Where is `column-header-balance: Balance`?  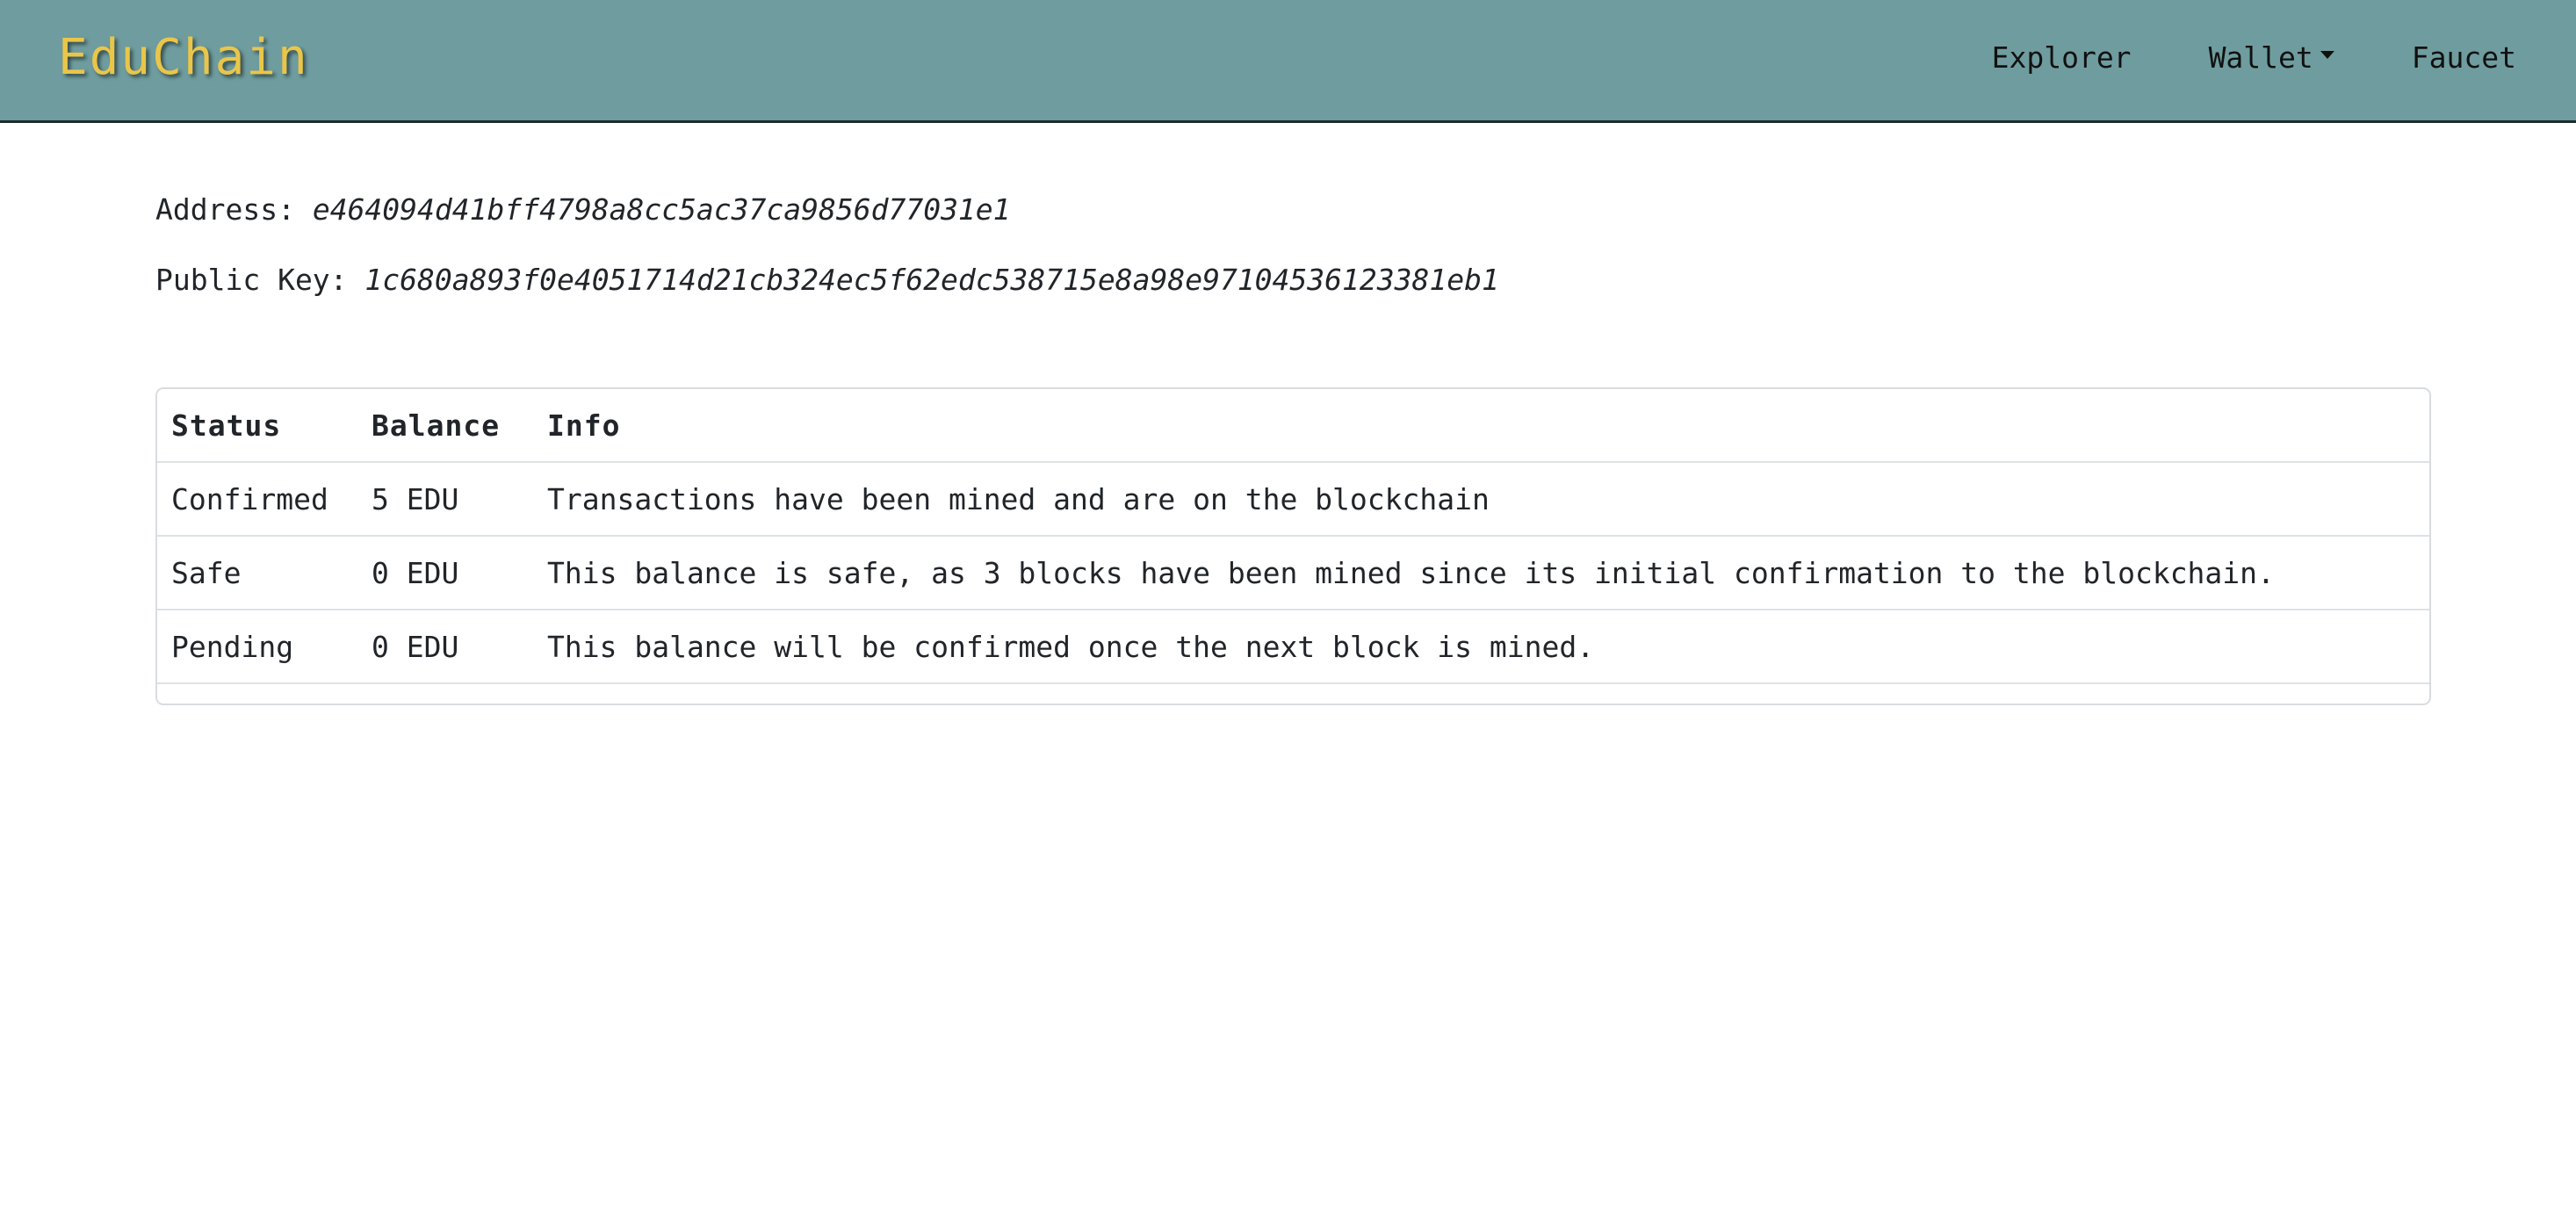 column-header-balance: Balance is located at coordinates (445, 426).